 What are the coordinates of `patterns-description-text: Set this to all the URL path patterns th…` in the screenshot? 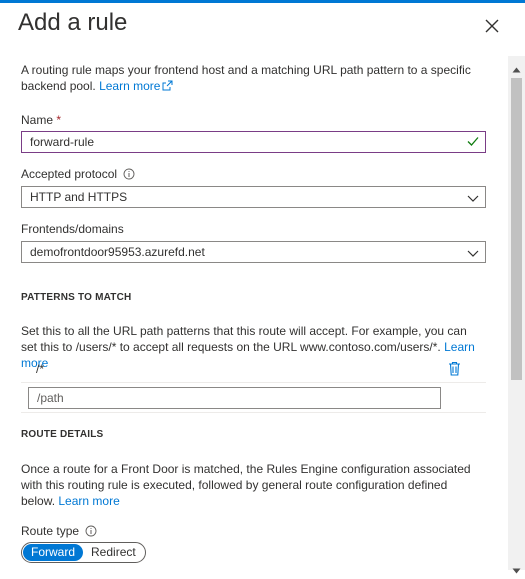 It's located at (244, 339).